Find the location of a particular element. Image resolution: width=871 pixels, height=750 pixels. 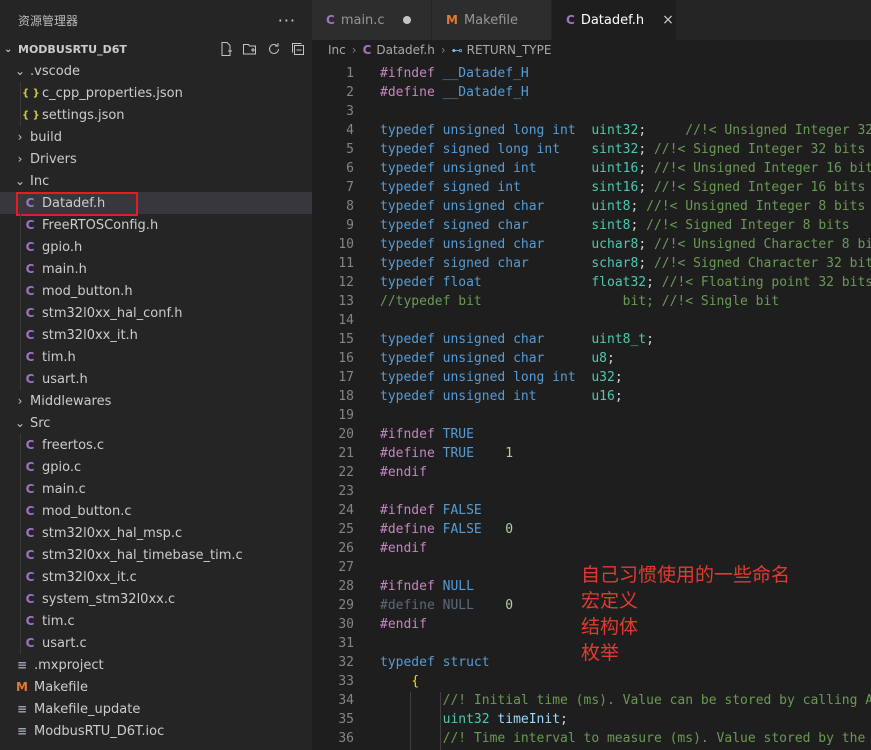

tree-item: M Makefile is located at coordinates (156, 687).